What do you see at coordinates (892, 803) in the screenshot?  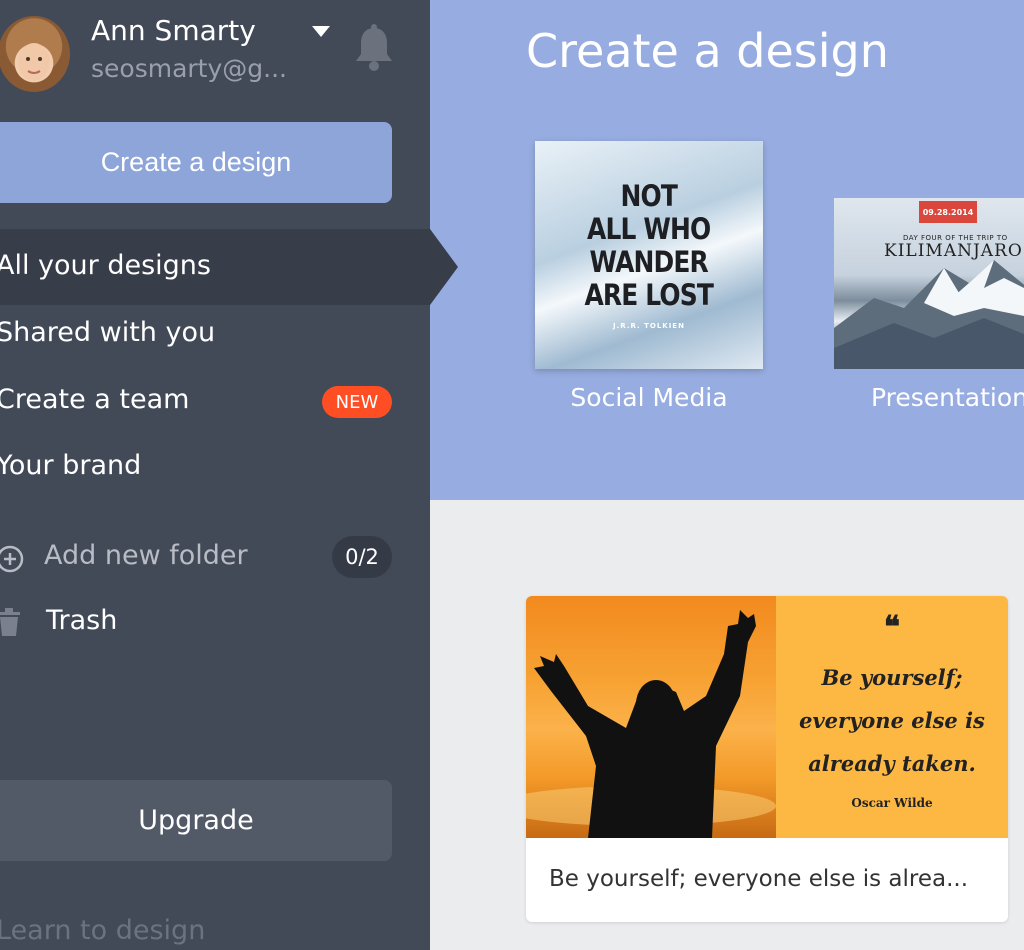 I see `quote-author: Oscar Wilde` at bounding box center [892, 803].